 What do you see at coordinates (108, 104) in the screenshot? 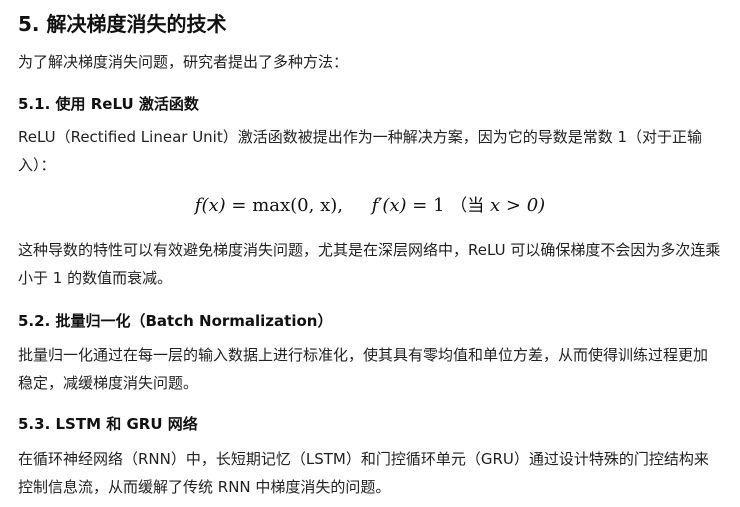
I see `subsection-title-relu: 5.1. 使用 ReLU 激活函数` at bounding box center [108, 104].